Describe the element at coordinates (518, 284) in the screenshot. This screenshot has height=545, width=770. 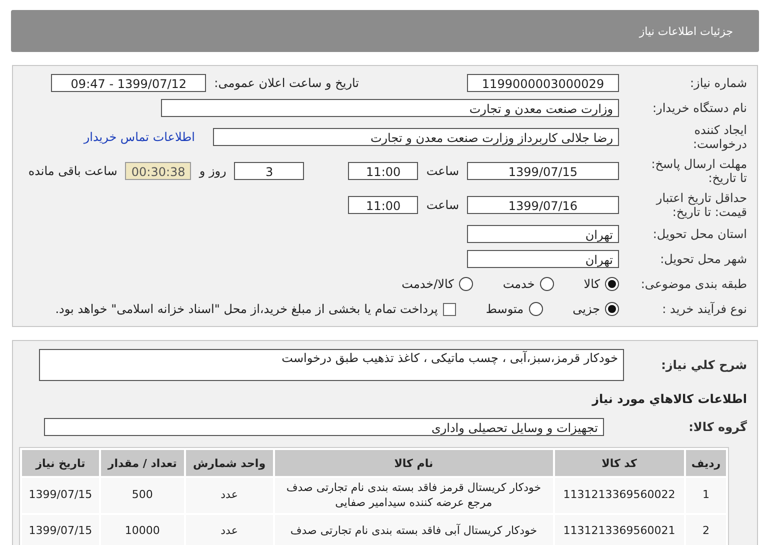
I see `option-label: خدمت` at that location.